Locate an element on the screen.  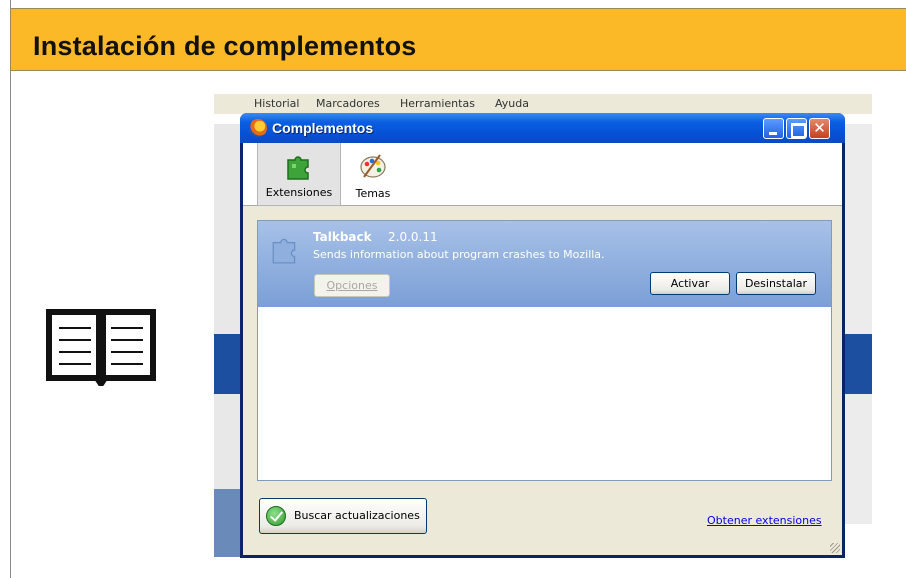
firefox-icon is located at coordinates (258, 128).